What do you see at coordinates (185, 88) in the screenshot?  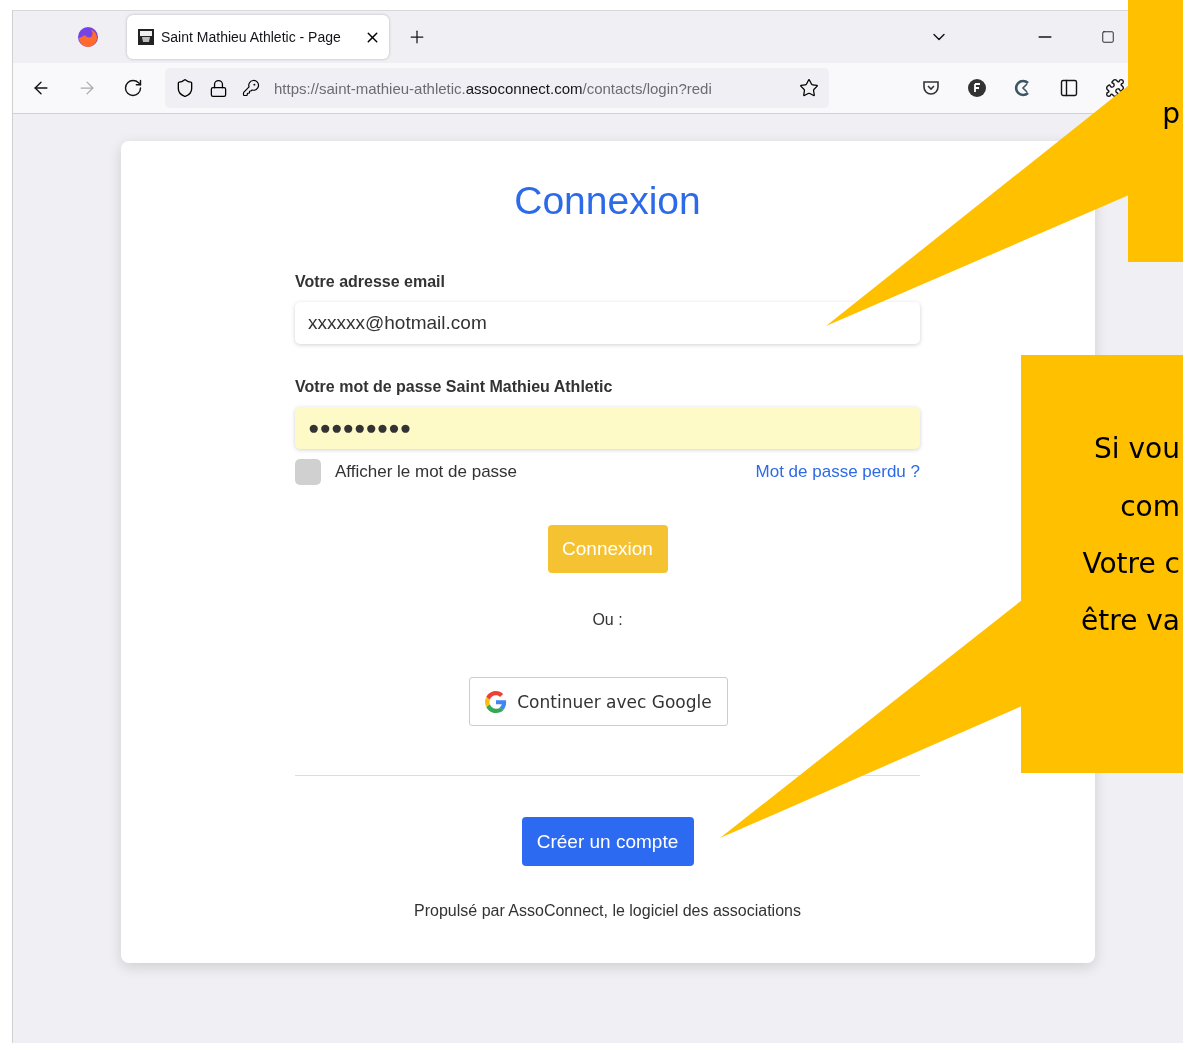 I see `shield-icon` at bounding box center [185, 88].